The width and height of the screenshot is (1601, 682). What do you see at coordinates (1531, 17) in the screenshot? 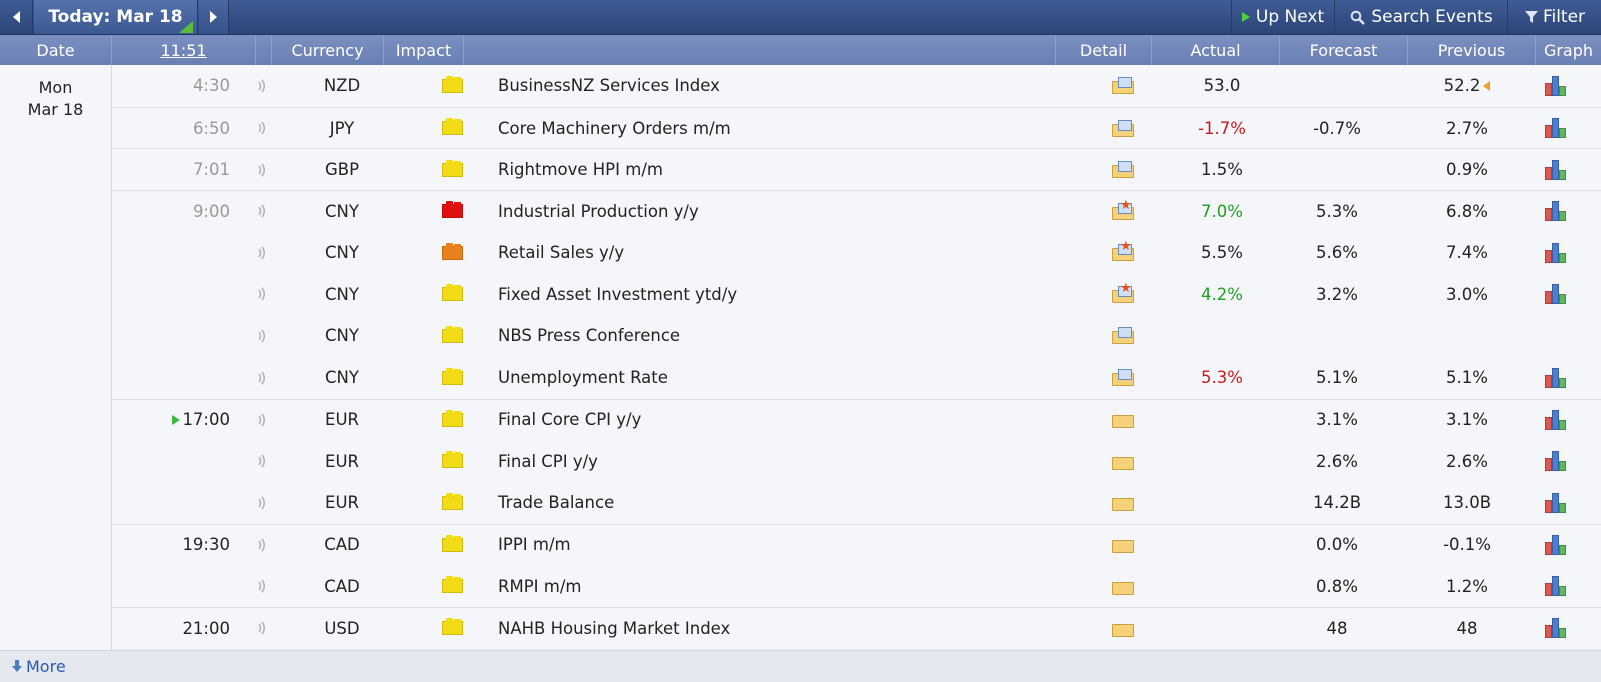
I see `filter-icon` at bounding box center [1531, 17].